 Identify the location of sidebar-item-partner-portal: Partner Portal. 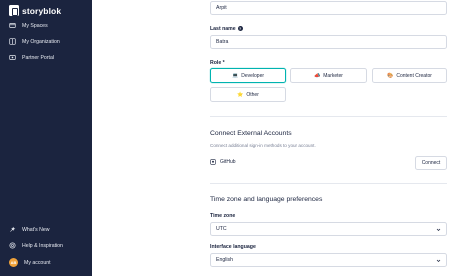
(31, 57).